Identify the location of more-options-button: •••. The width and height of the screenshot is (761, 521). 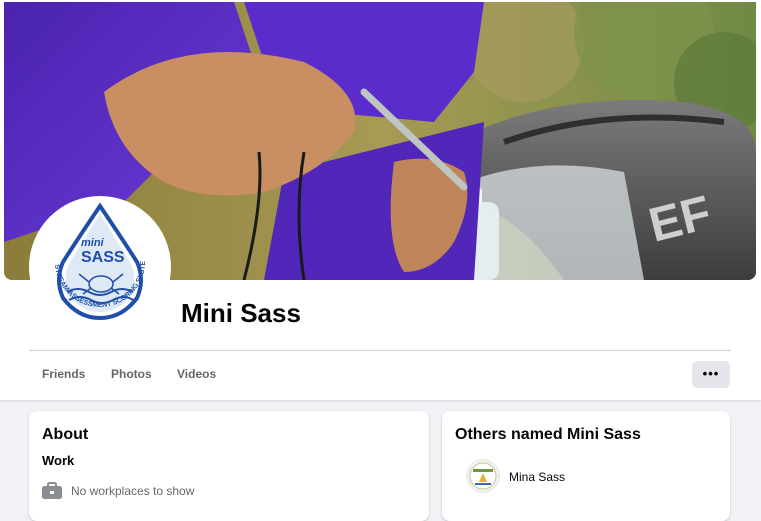
(711, 374).